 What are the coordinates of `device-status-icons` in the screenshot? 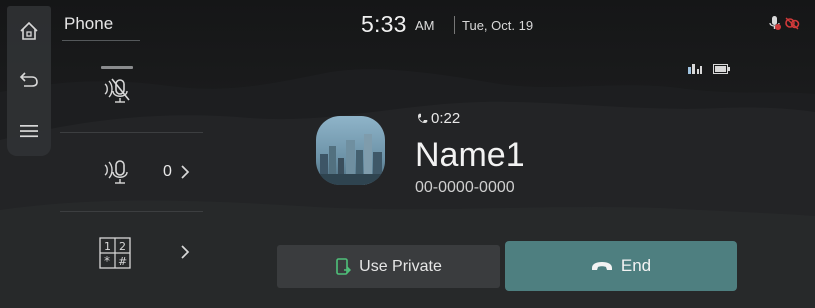 It's located at (709, 69).